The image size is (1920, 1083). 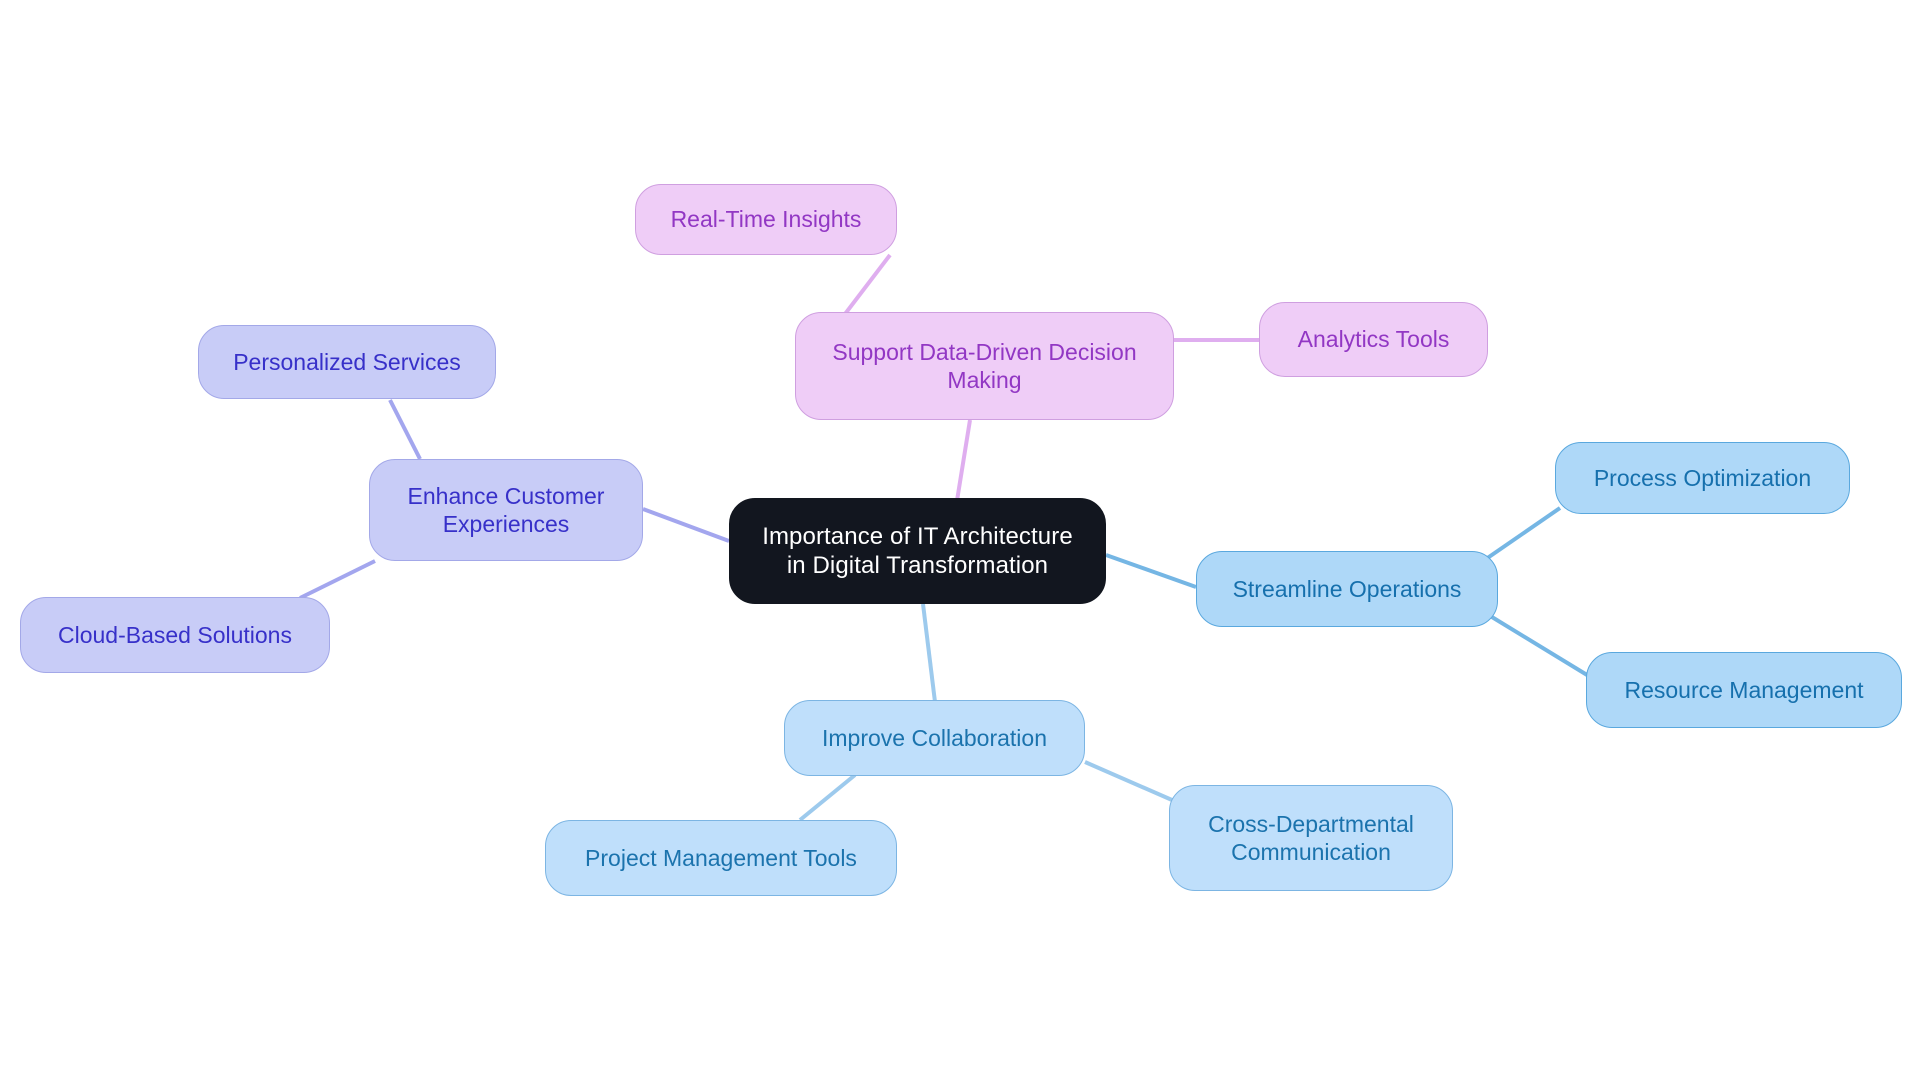 I want to click on node-support-data-driven-decision-making: Support Data-Driven Decision Making, so click(x=984, y=366).